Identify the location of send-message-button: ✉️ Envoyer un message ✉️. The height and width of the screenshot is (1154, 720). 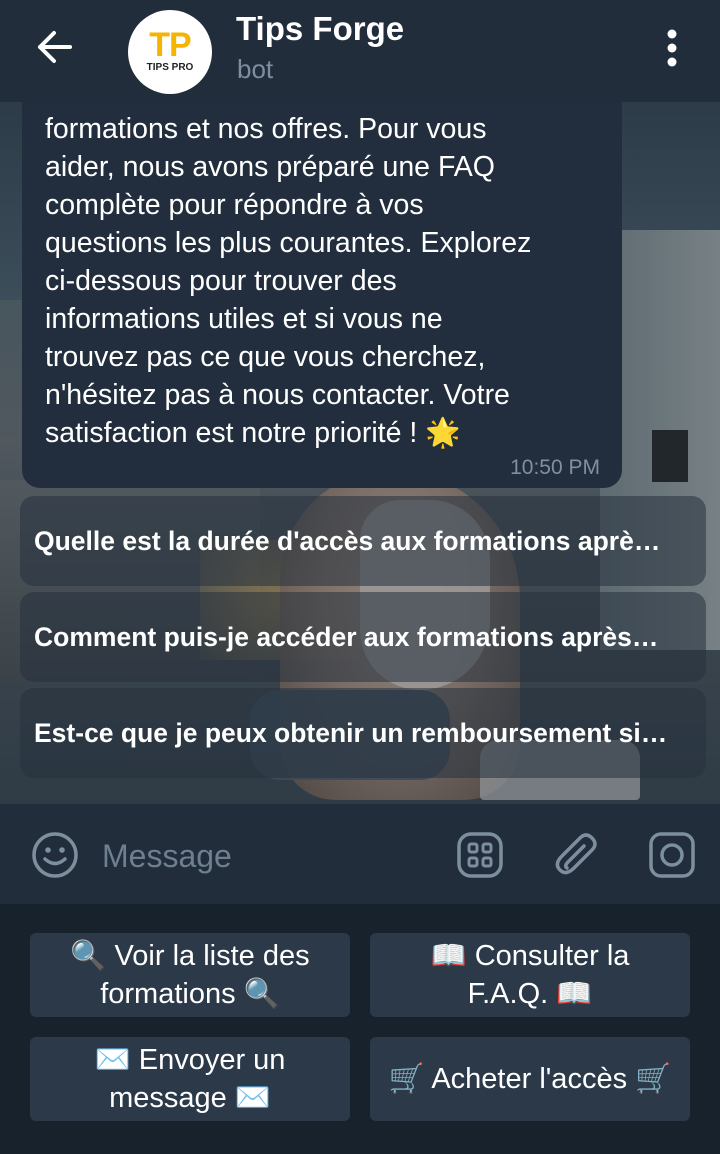
(190, 1079).